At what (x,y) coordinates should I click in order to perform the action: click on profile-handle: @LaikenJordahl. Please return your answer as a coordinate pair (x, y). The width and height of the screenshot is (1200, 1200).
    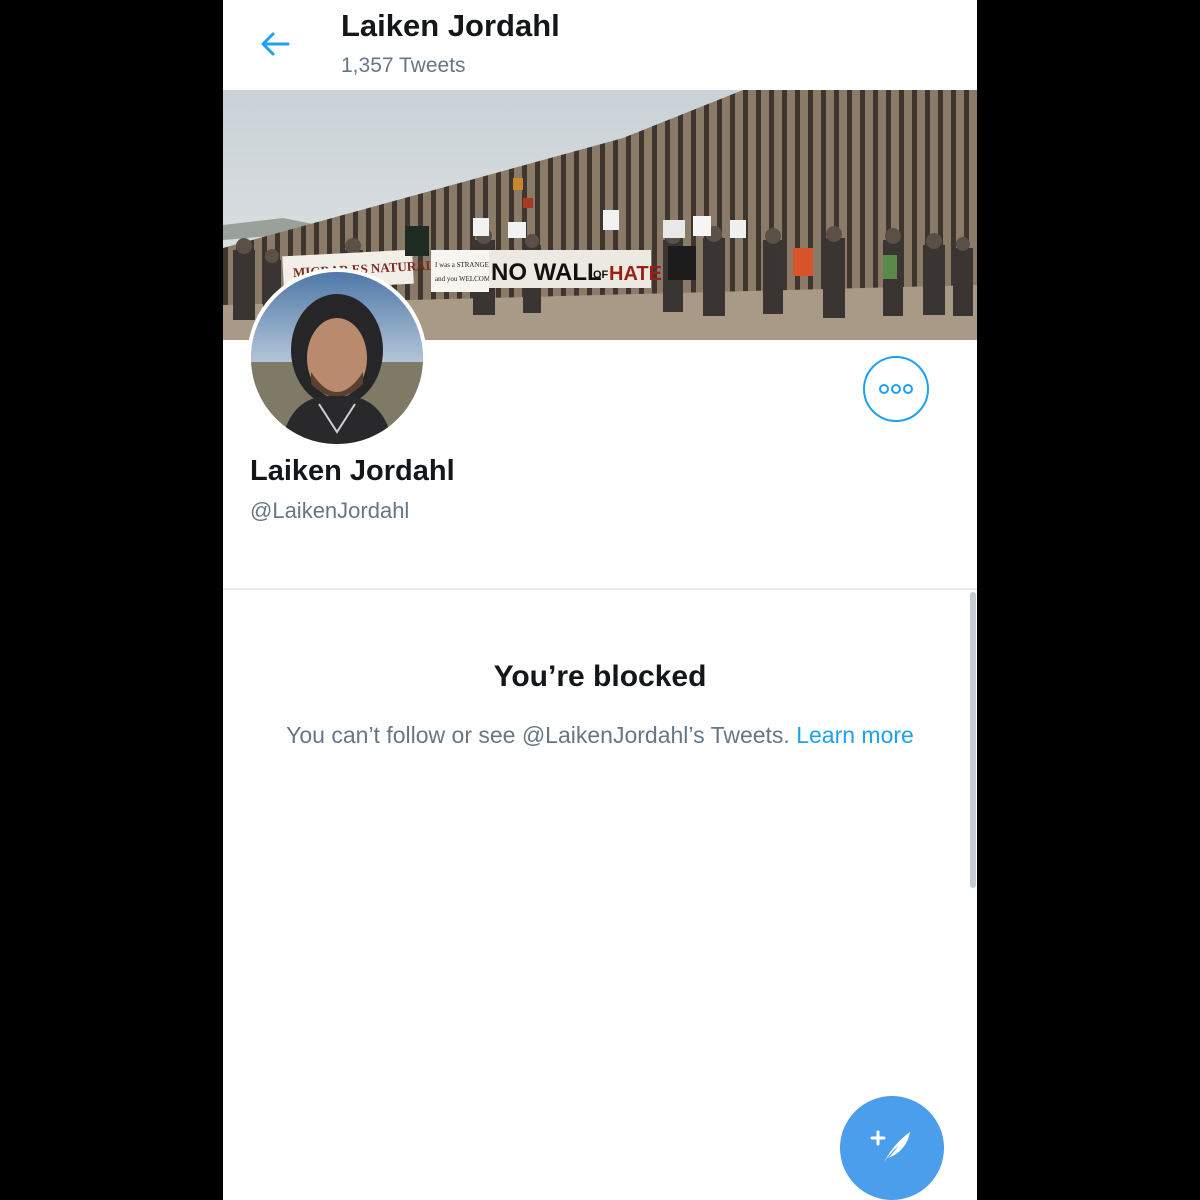
    Looking at the image, I should click on (330, 510).